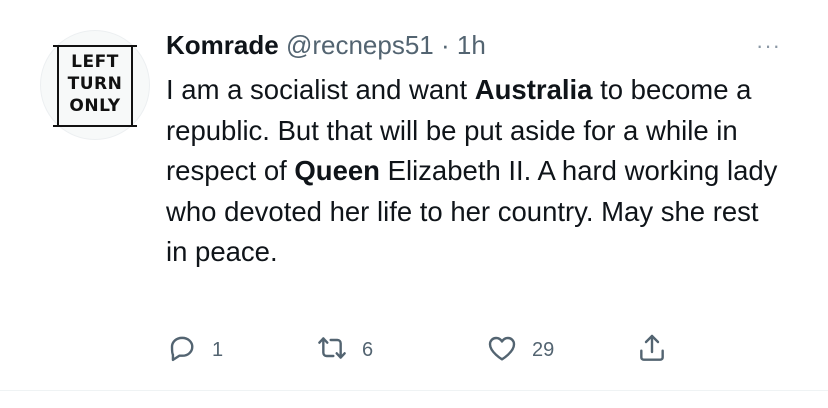  What do you see at coordinates (222, 45) in the screenshot?
I see `author-name: Komrade` at bounding box center [222, 45].